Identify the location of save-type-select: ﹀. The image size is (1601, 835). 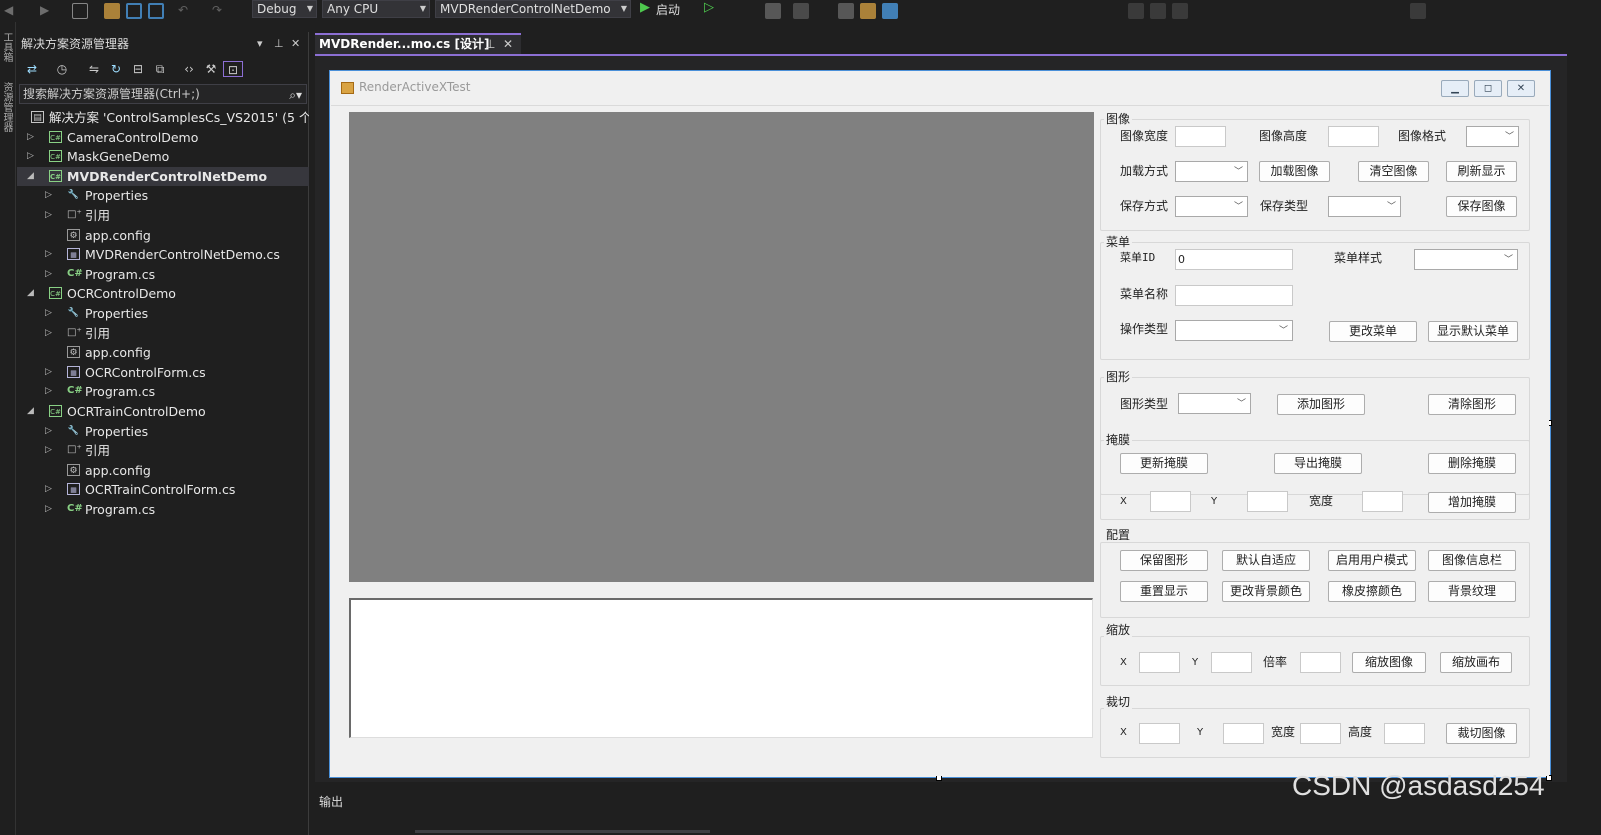
(1364, 206).